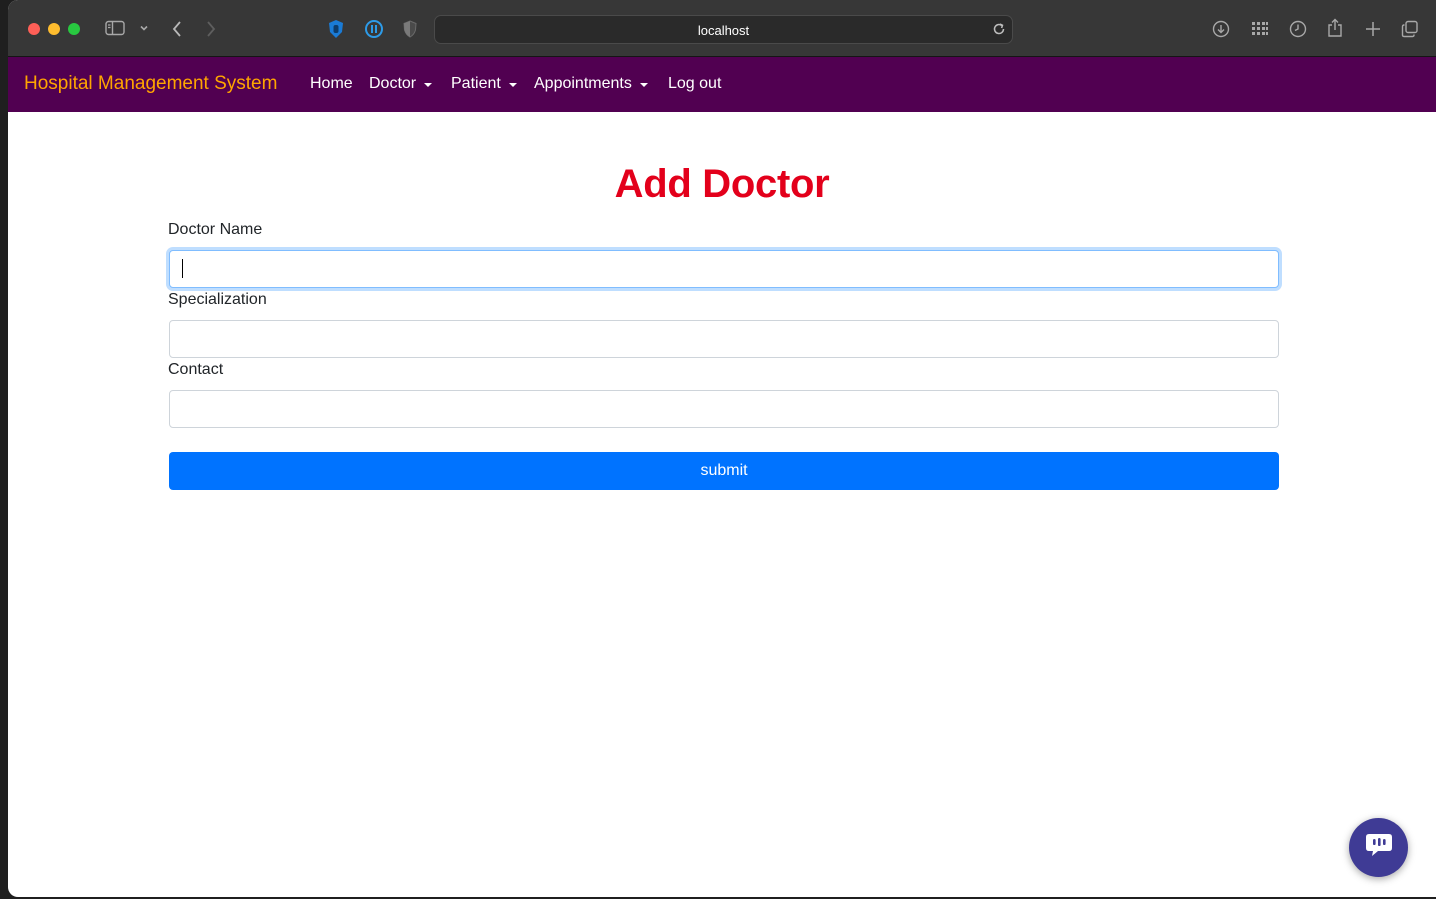 The height and width of the screenshot is (899, 1436). I want to click on navbar-brand: Hospital Management System, so click(150, 84).